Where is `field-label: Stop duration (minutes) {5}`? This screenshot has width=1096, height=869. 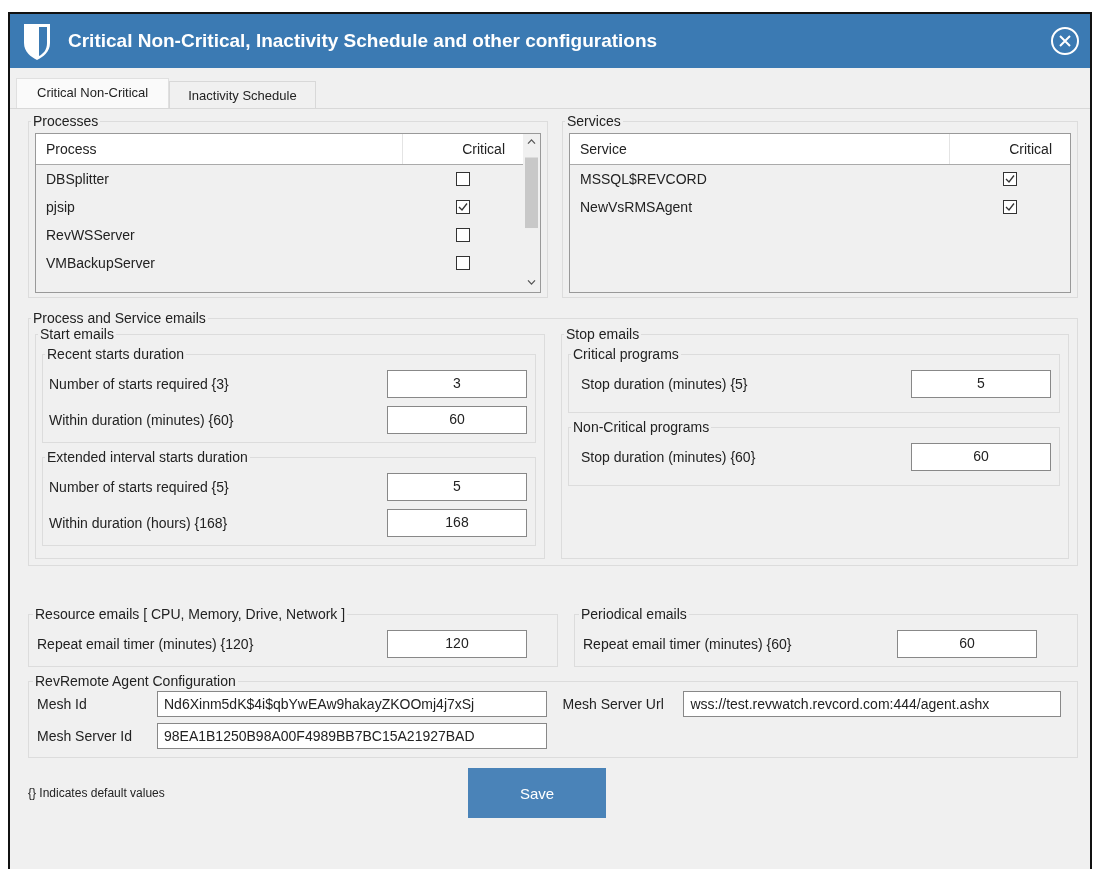
field-label: Stop duration (minutes) {5} is located at coordinates (664, 384).